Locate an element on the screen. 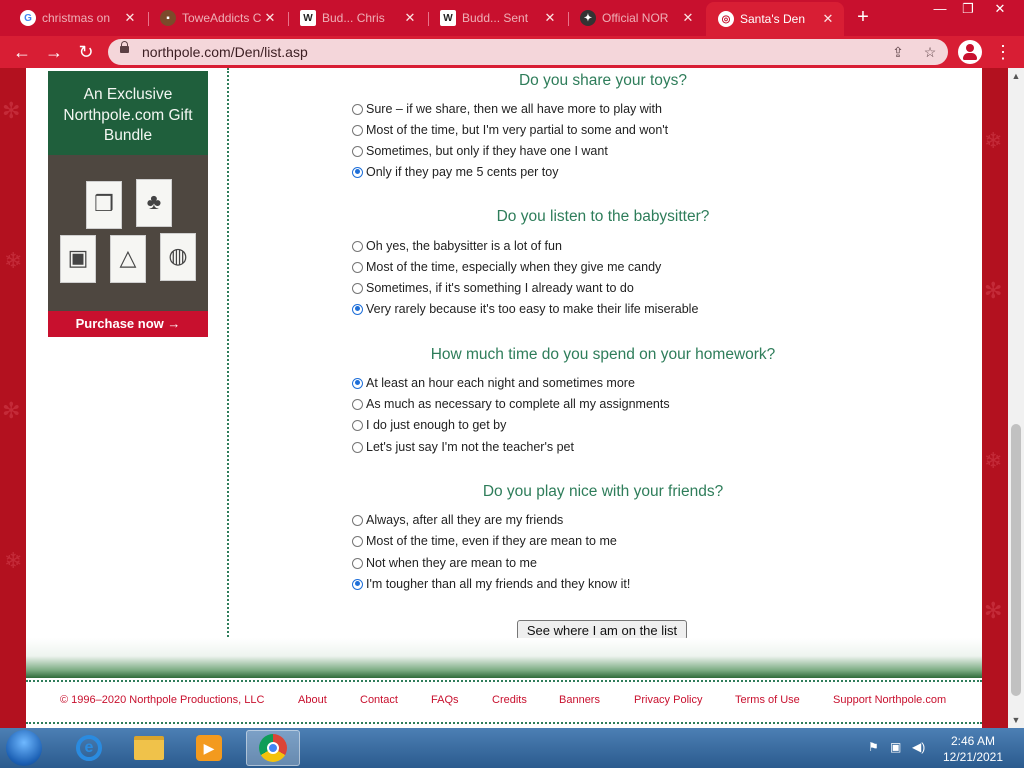 This screenshot has width=1024, height=768. tab-label: christmas on is located at coordinates (76, 18).